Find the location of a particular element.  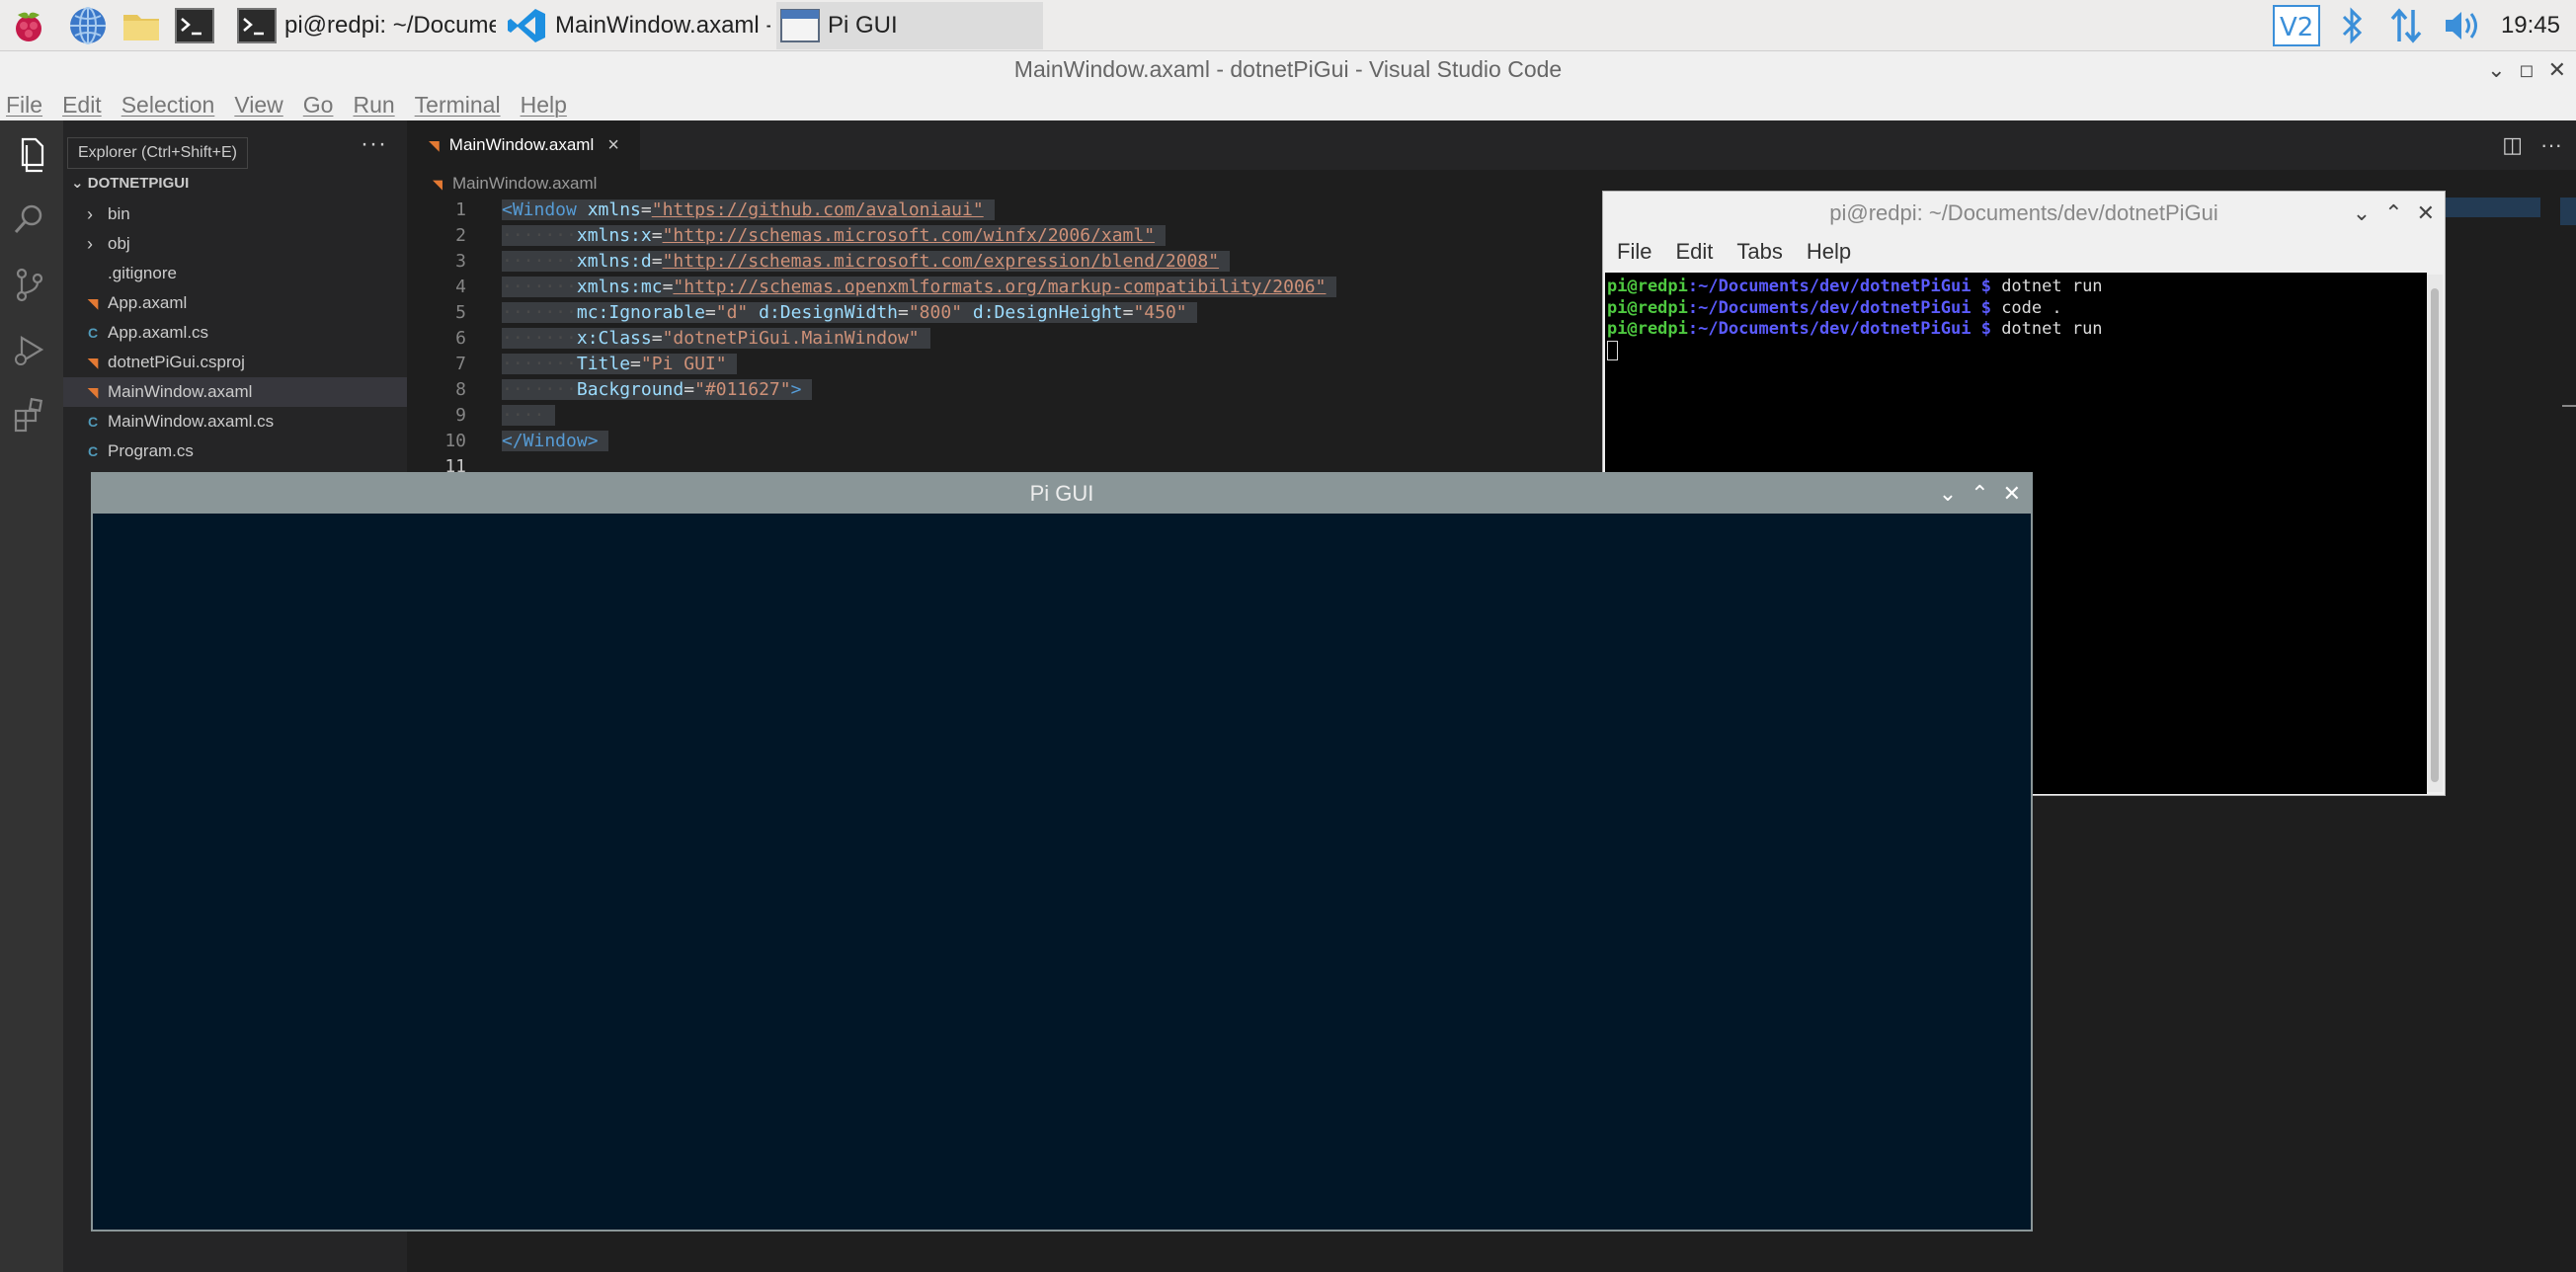

tab-label: MainWindow.axaml is located at coordinates (521, 144).